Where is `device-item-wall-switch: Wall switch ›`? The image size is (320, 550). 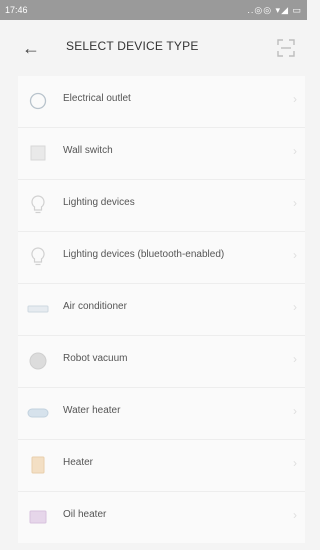
device-item-wall-switch: Wall switch › is located at coordinates (161, 153).